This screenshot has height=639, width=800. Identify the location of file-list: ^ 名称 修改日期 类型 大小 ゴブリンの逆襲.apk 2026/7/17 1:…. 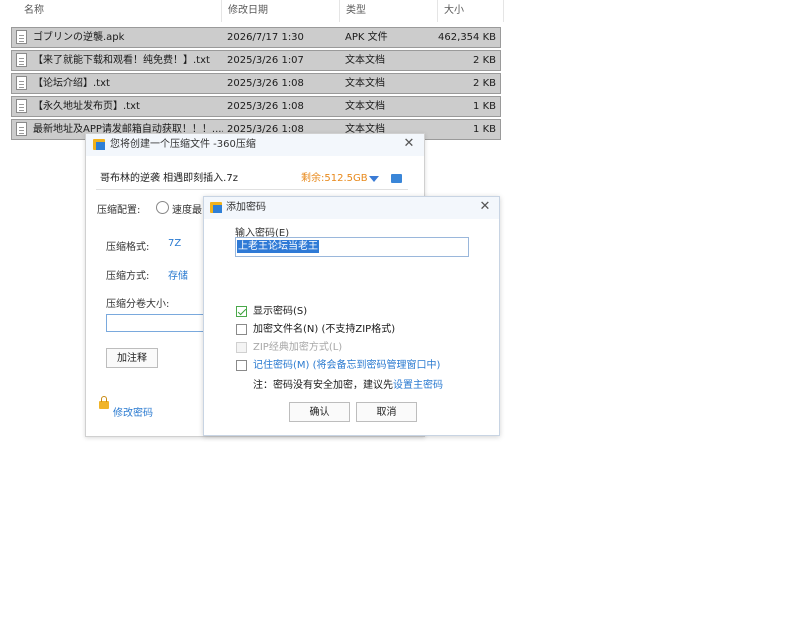
(255, 70).